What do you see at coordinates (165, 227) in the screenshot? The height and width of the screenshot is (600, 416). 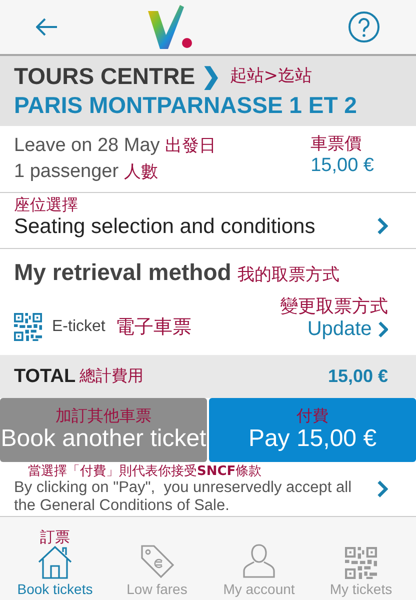 I see `seating-link: Seating selection and conditions` at bounding box center [165, 227].